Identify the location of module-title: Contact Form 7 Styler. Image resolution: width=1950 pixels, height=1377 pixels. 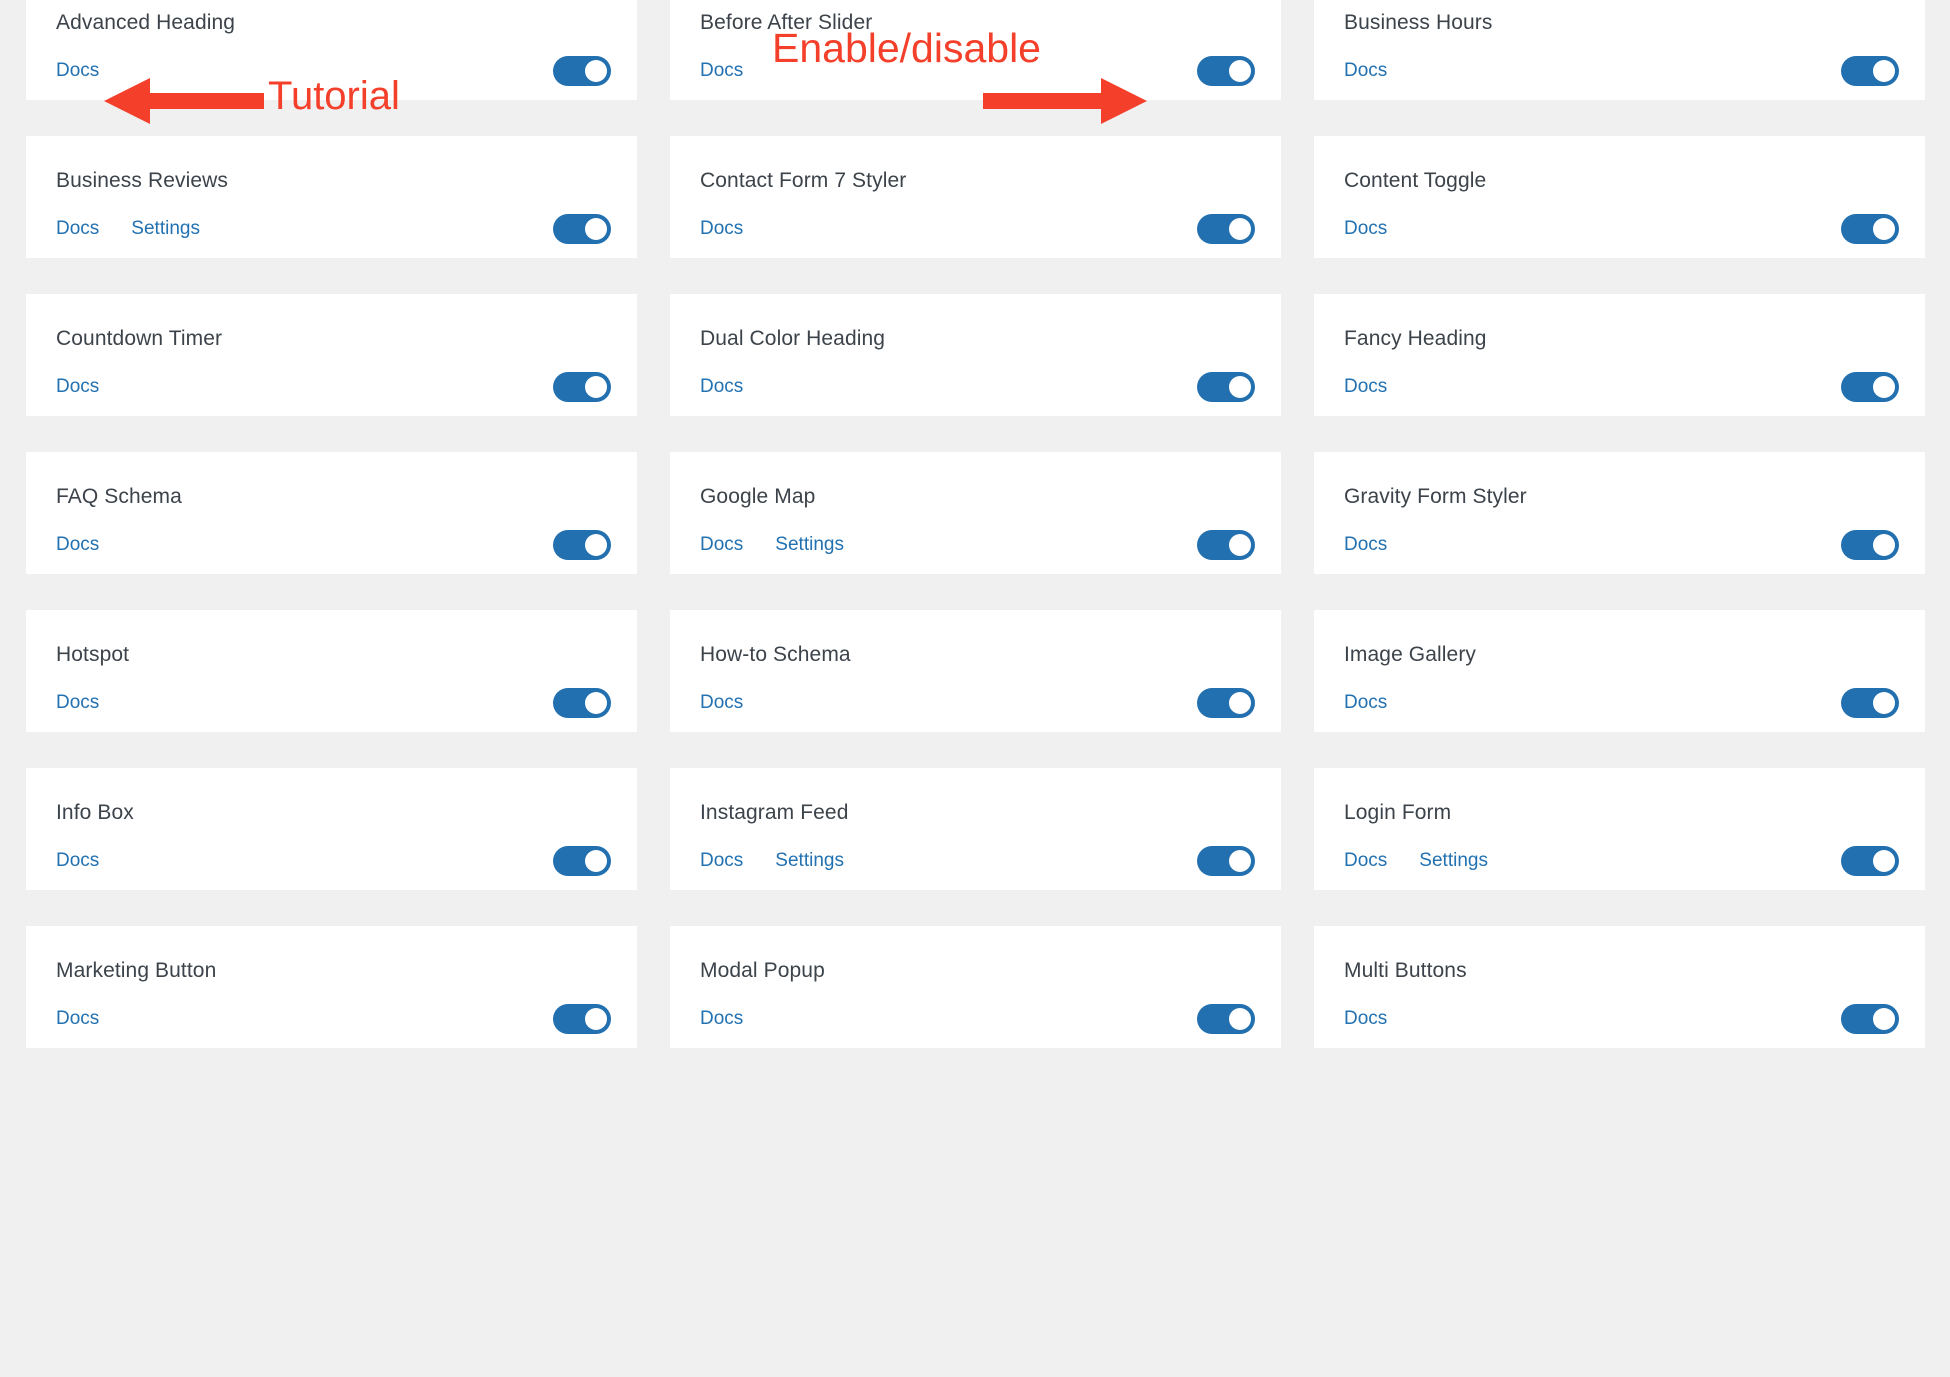
(803, 180).